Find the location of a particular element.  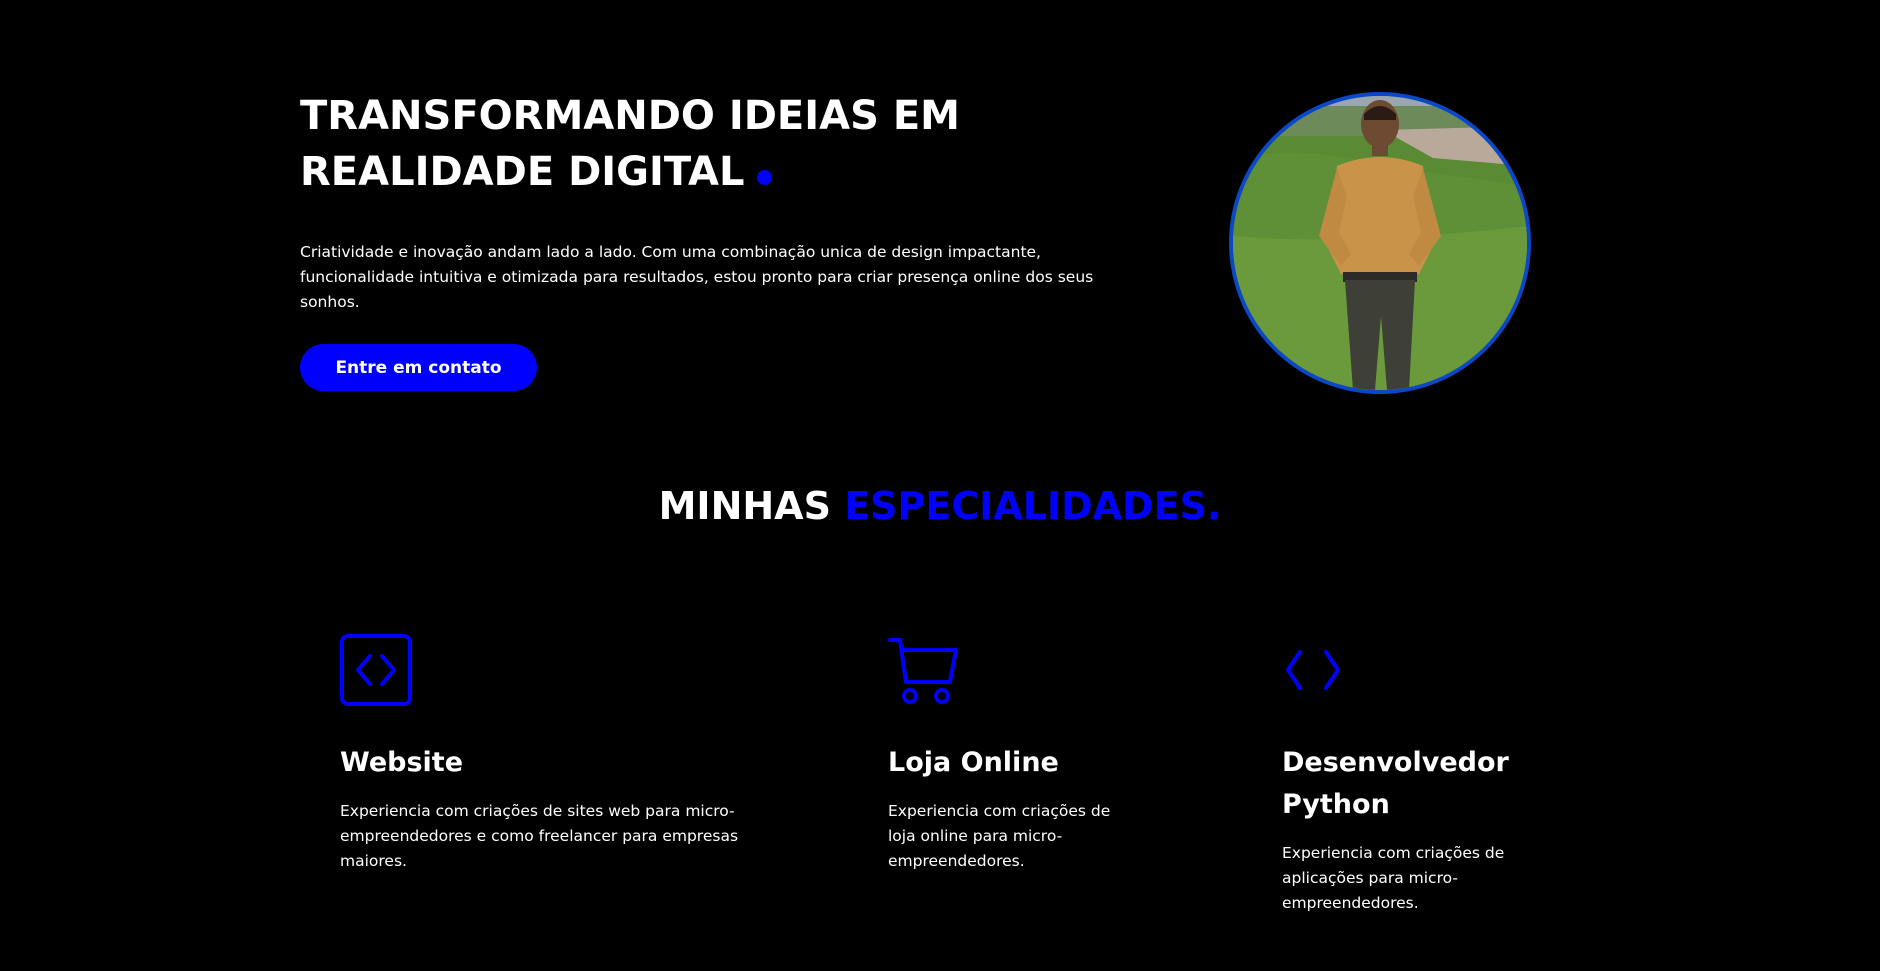

accent-dot-icon is located at coordinates (764, 177).